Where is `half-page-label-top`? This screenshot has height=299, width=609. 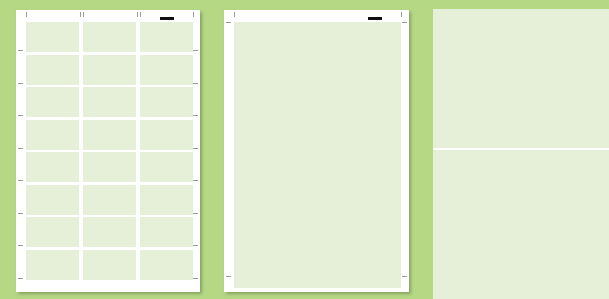
half-page-label-top is located at coordinates (521, 78).